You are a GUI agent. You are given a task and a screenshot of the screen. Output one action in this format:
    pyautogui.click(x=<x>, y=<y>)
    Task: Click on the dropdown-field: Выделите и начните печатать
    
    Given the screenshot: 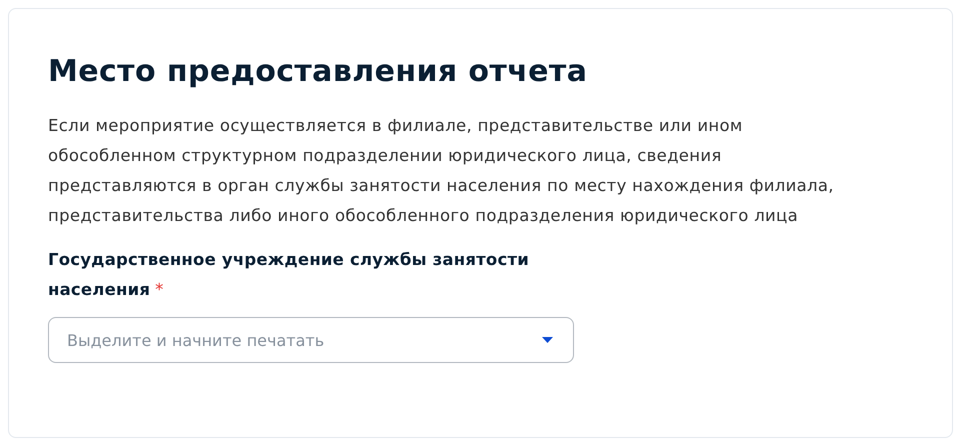 What is the action you would take?
    pyautogui.click(x=311, y=340)
    